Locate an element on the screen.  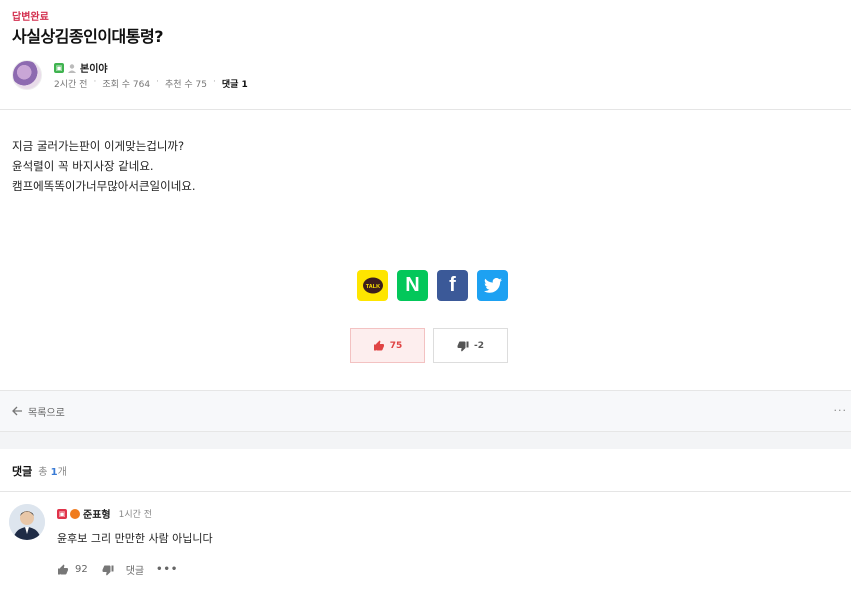
reply-button: 댓글 is located at coordinates (135, 569).